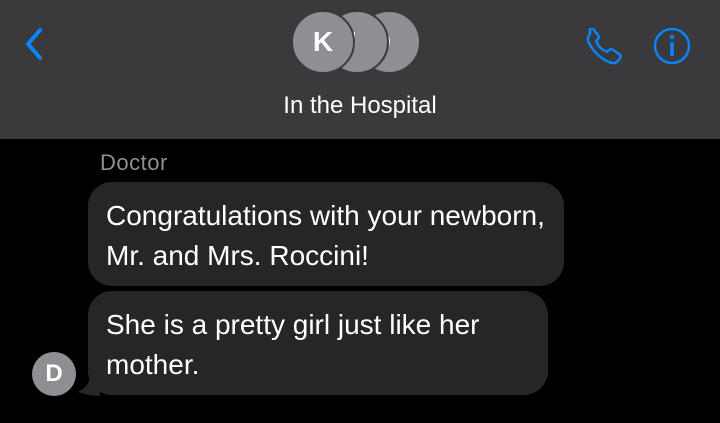 The image size is (720, 423). Describe the element at coordinates (34, 44) in the screenshot. I see `chevron-left-icon` at that location.